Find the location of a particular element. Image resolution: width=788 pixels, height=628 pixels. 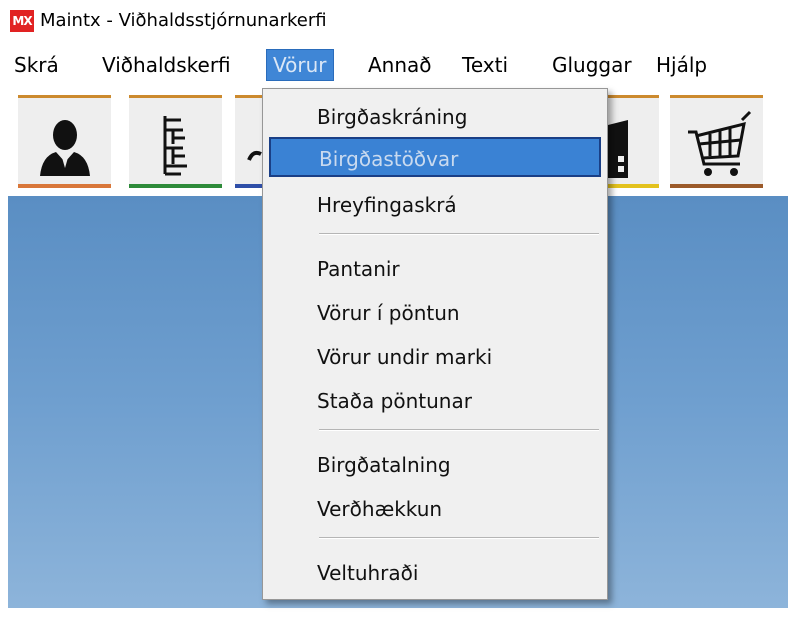

tree-structure-icon is located at coordinates (175, 146).